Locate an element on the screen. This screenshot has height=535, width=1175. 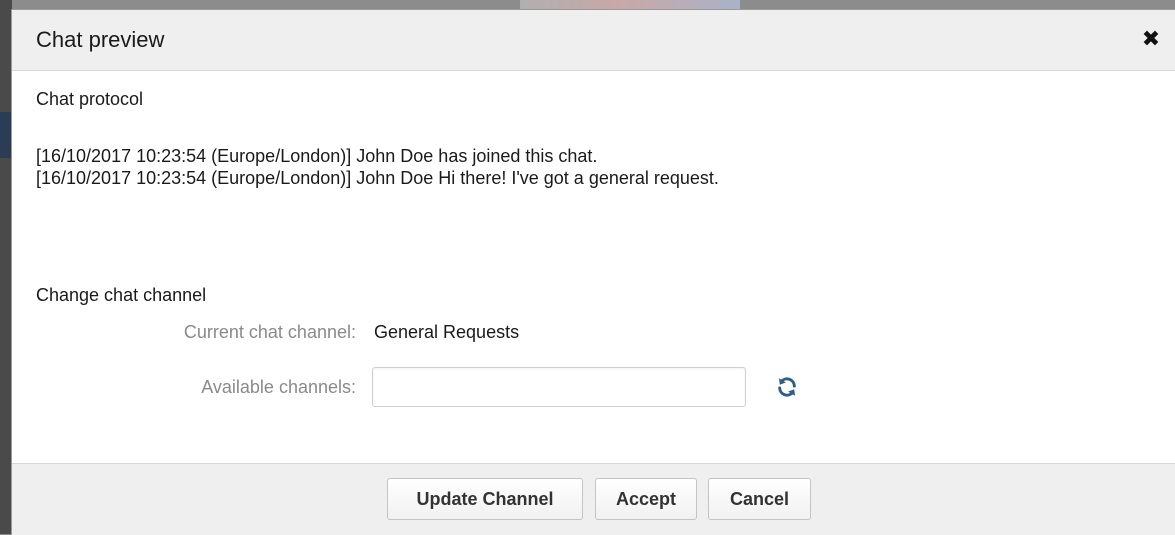
available-channels-label: Available channels: is located at coordinates (278, 387).